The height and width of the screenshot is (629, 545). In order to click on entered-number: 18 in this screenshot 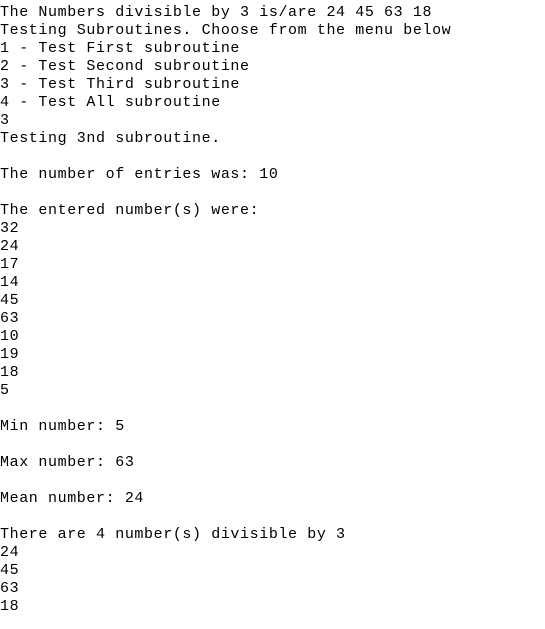, I will do `click(10, 372)`.